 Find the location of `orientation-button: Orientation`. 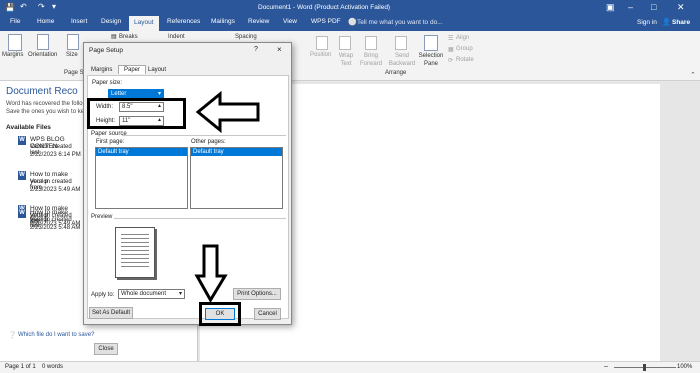

orientation-button: Orientation is located at coordinates (42, 55).